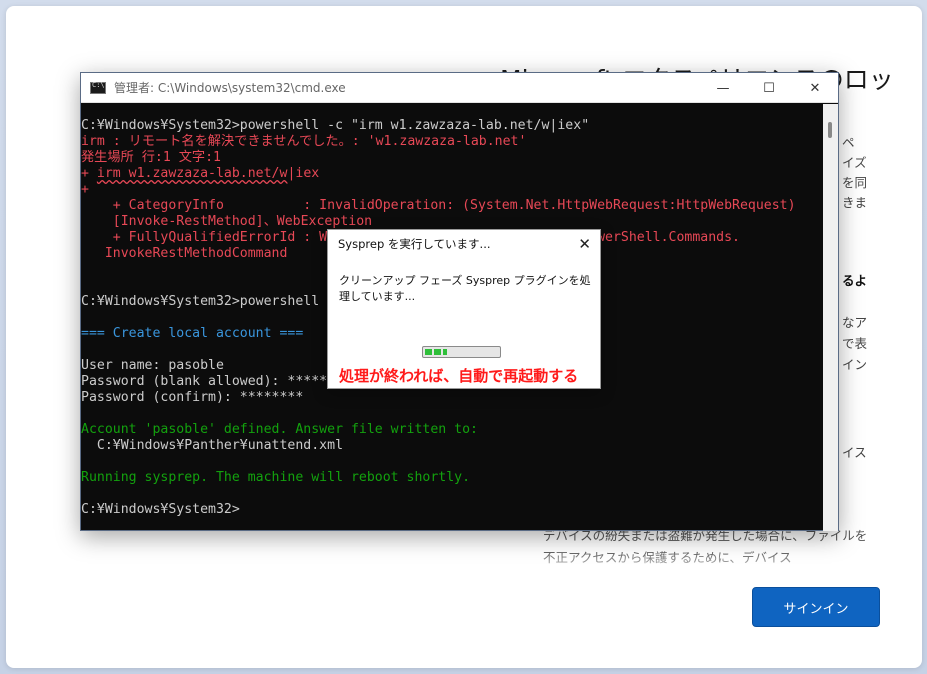  Describe the element at coordinates (89, 173) in the screenshot. I see `console-text: +` at that location.